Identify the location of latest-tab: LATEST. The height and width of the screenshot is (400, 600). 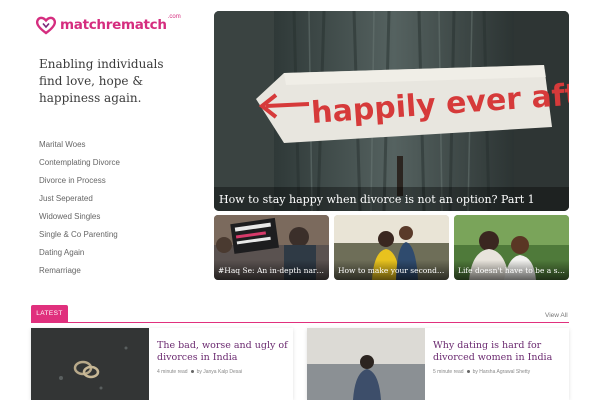
(49, 314).